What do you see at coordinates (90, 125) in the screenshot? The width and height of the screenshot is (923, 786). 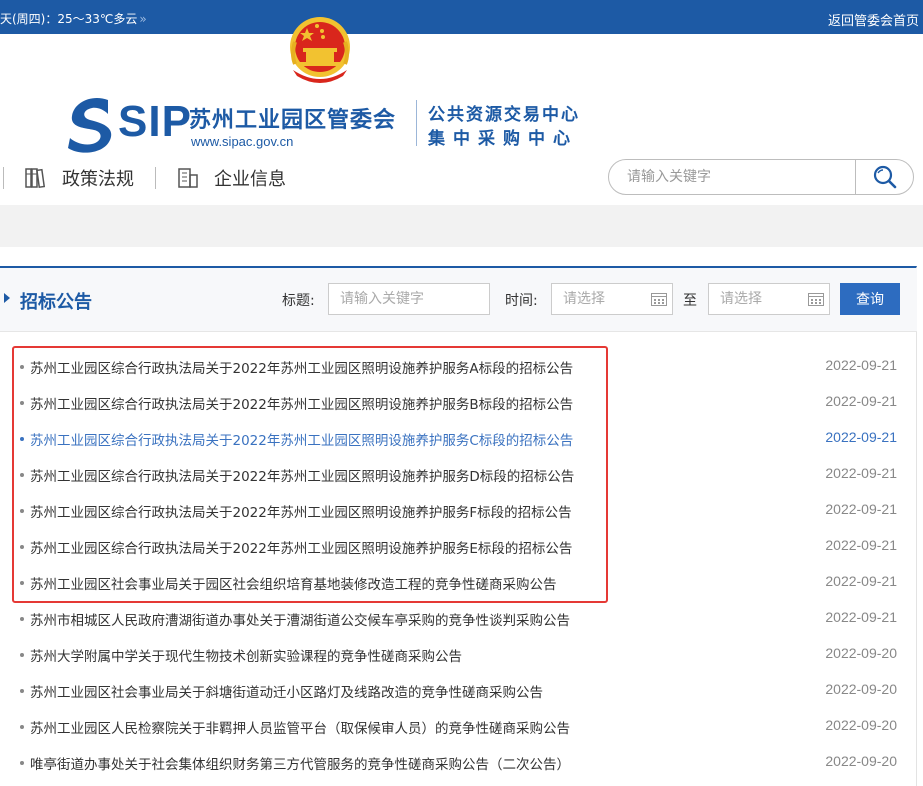 I see `sip-logo-icon` at bounding box center [90, 125].